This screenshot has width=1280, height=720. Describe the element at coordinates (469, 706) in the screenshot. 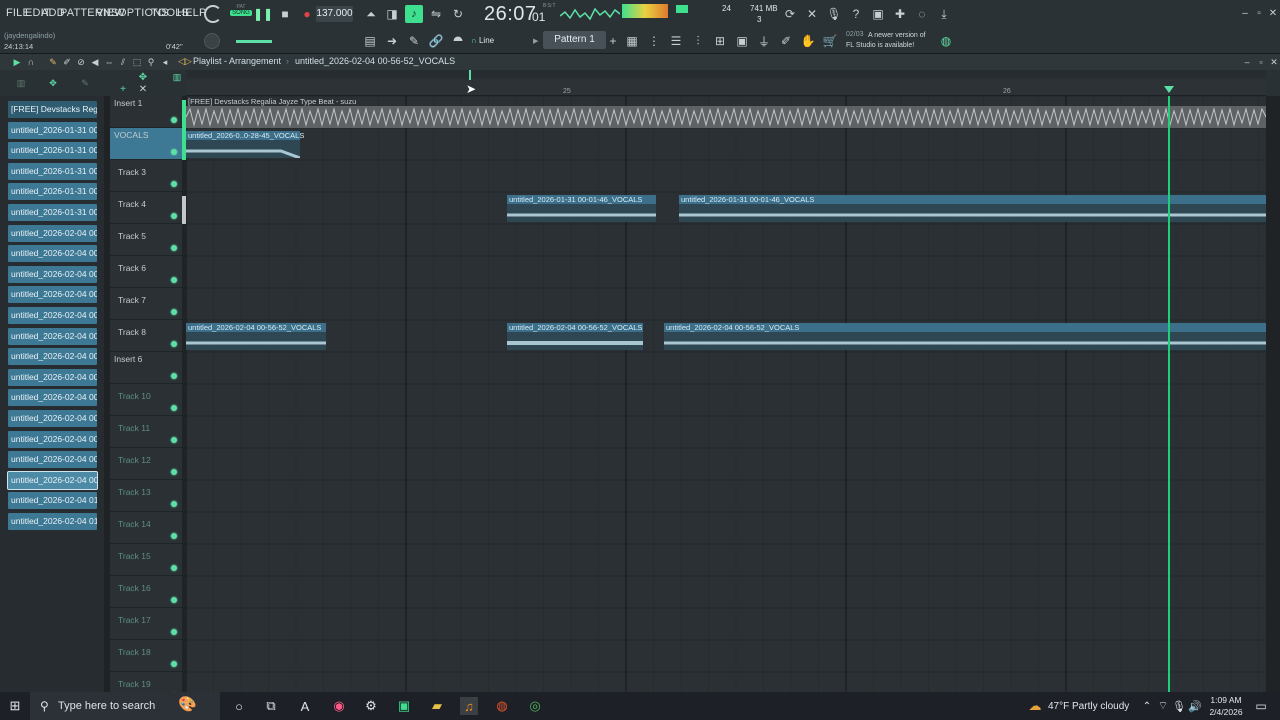

I see `fl-studio-icon: ♫` at that location.